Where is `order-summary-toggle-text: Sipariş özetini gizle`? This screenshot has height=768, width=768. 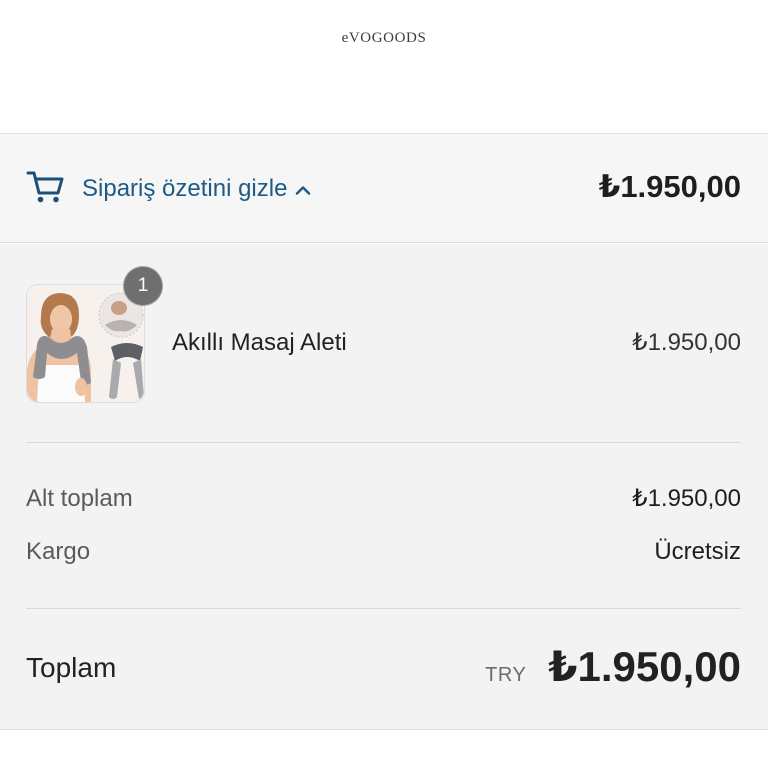 order-summary-toggle-text: Sipariş özetini gizle is located at coordinates (196, 189).